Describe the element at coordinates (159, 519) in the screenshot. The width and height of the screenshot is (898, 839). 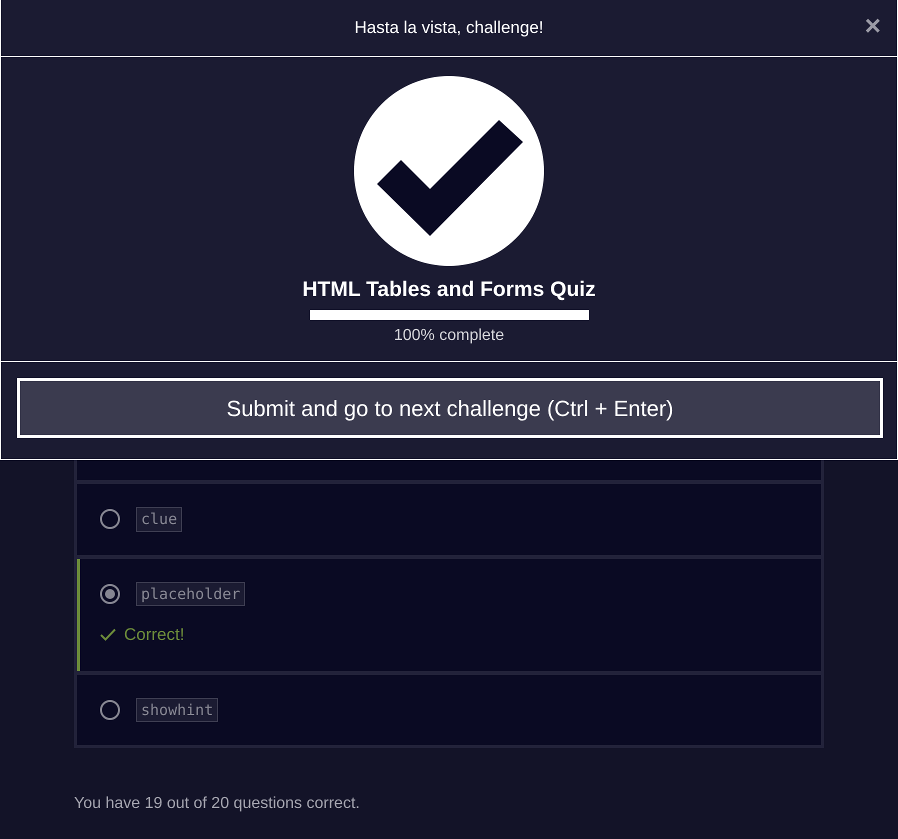
I see `answer-code: clue` at that location.